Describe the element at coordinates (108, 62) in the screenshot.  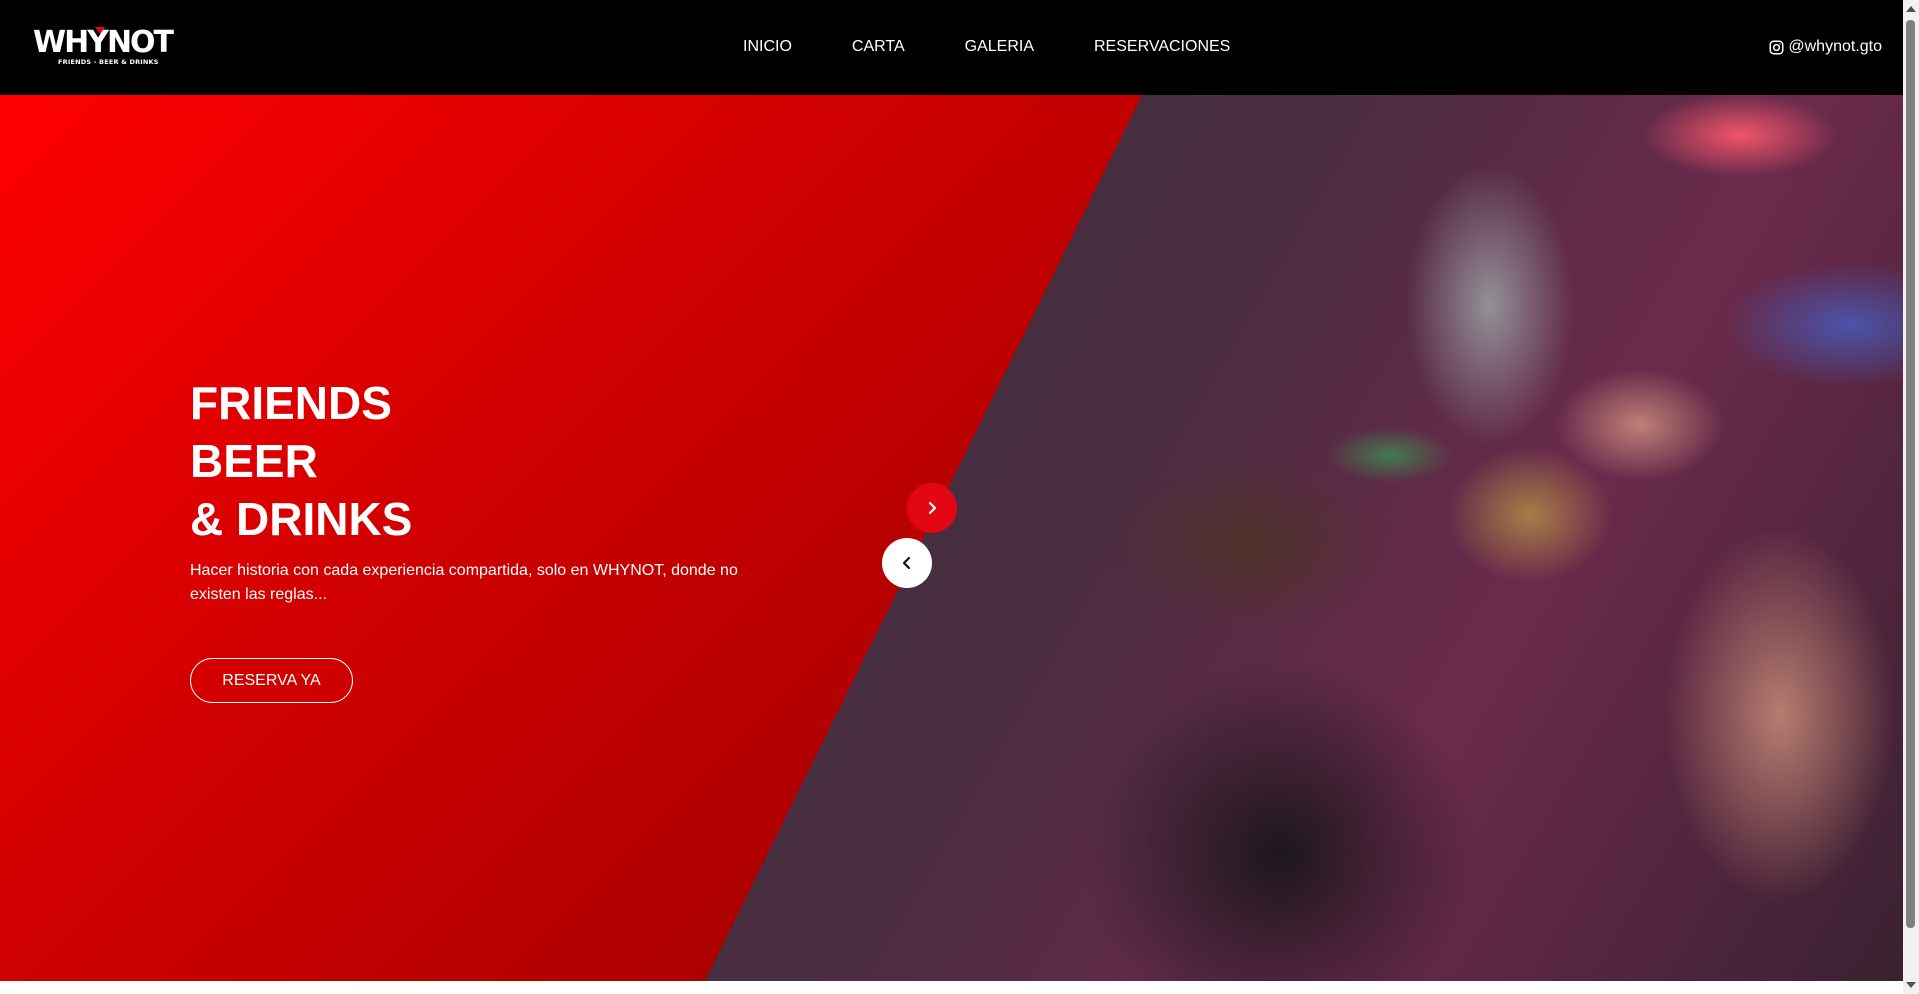
I see `logo-tagline: FRIENDS - BEER & DRINKS` at that location.